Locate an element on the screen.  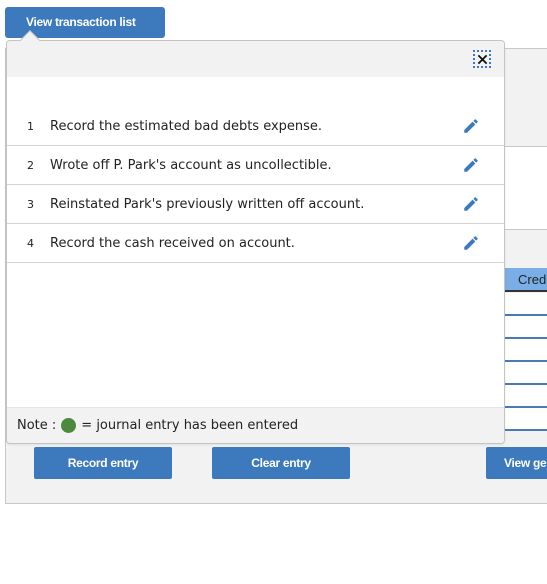
note-prefix: Note : is located at coordinates (37, 425).